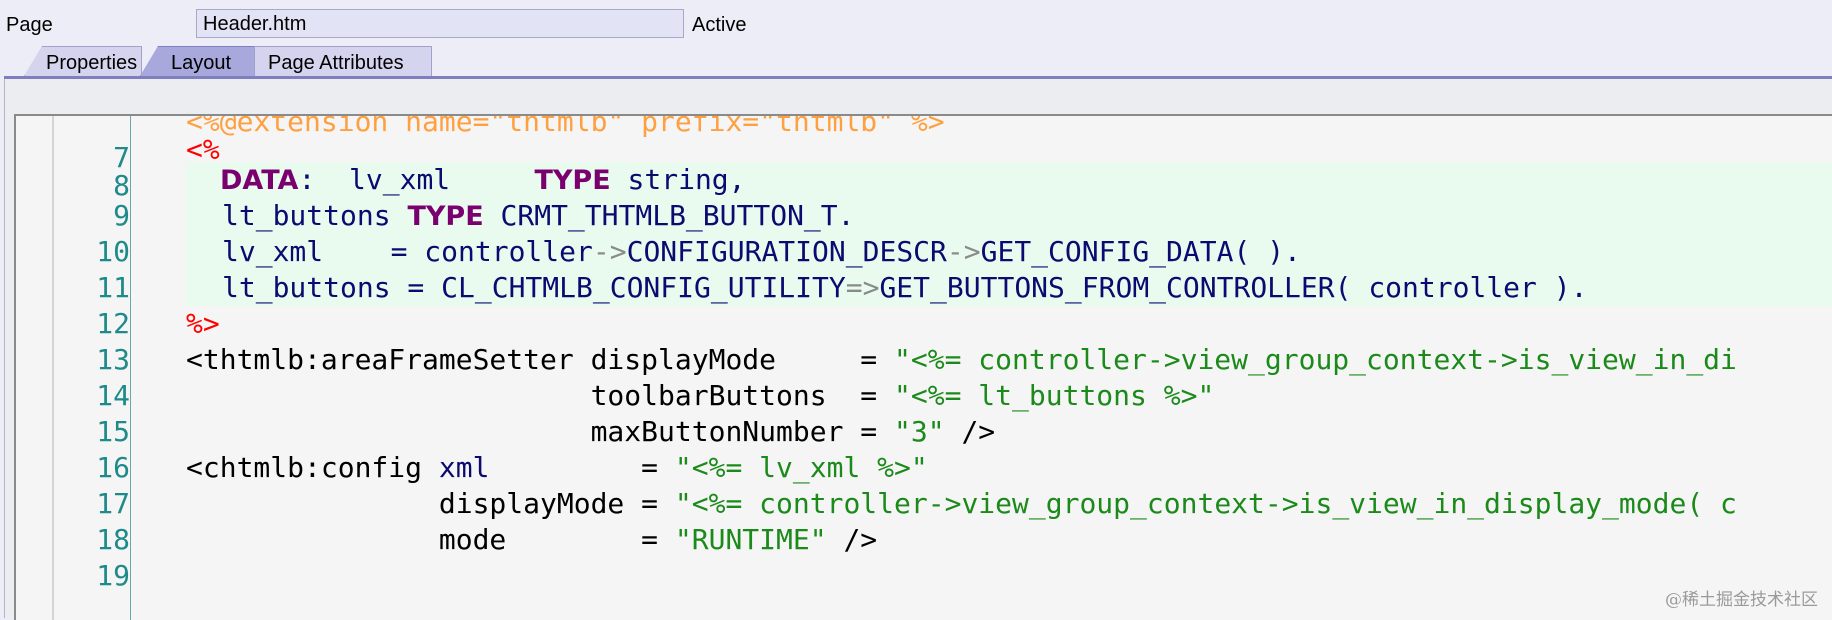  Describe the element at coordinates (916, 61) in the screenshot. I see `tab-bar: Properties Layout Page Attributes` at that location.